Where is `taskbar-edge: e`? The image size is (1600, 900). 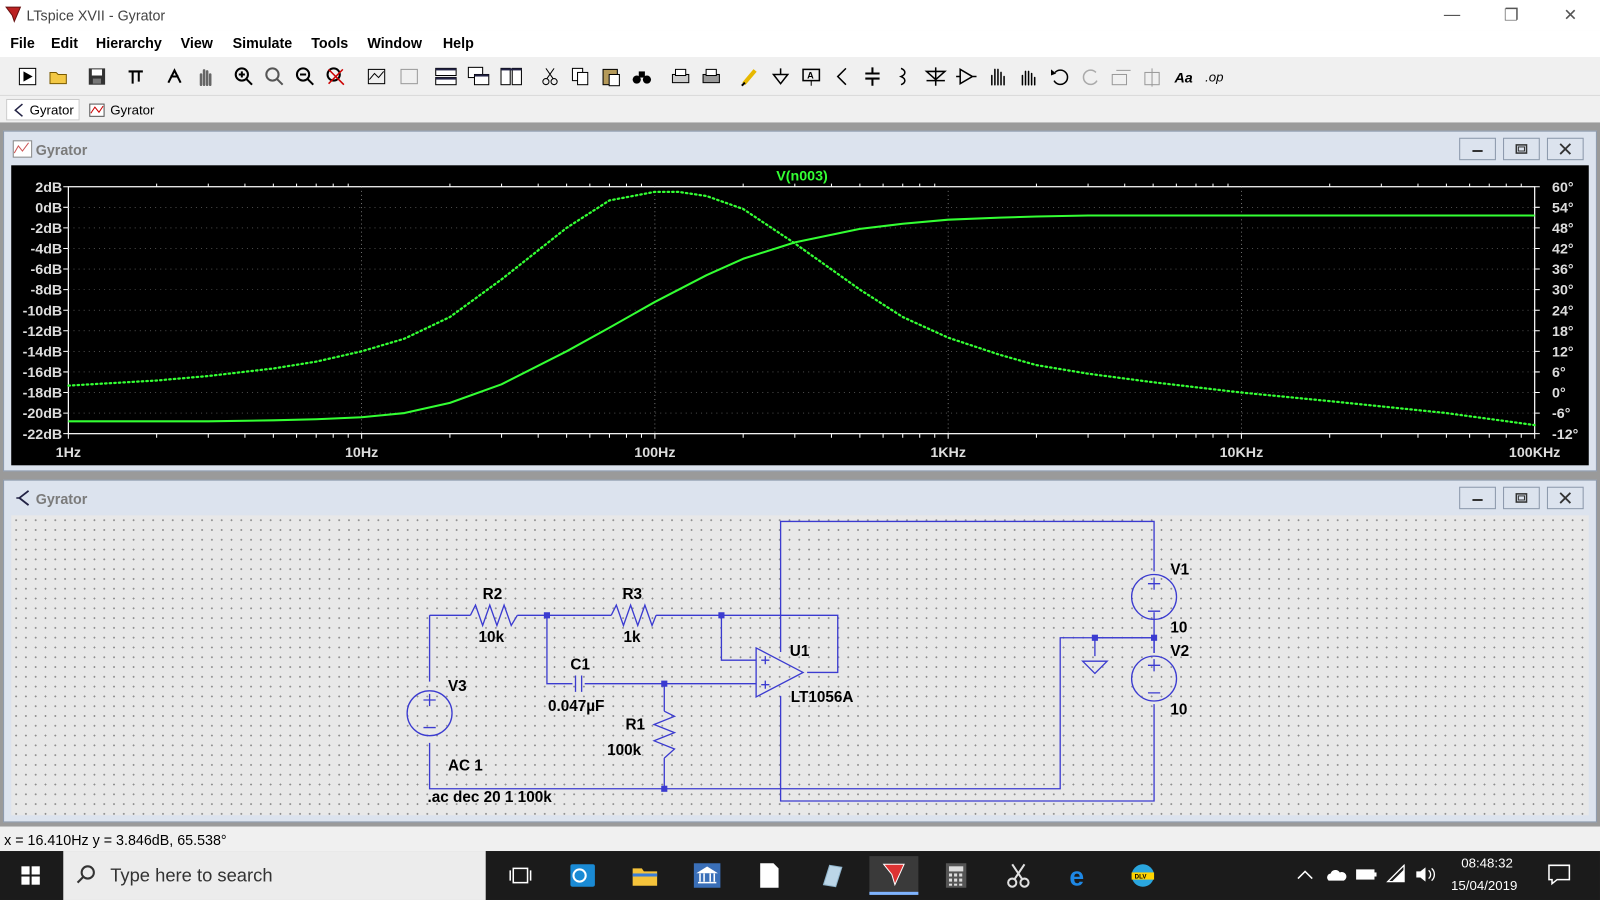 taskbar-edge: e is located at coordinates (1080, 875).